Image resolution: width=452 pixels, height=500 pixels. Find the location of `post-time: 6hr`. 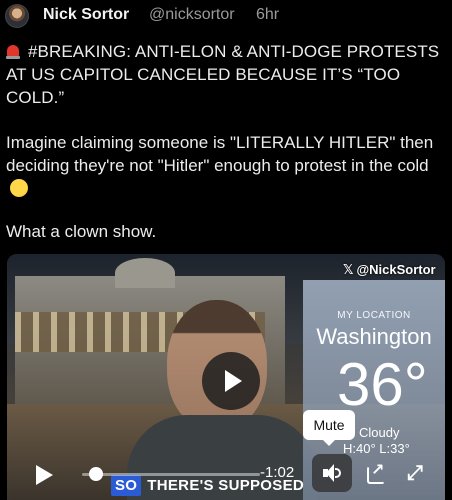

post-time: 6hr is located at coordinates (267, 15).